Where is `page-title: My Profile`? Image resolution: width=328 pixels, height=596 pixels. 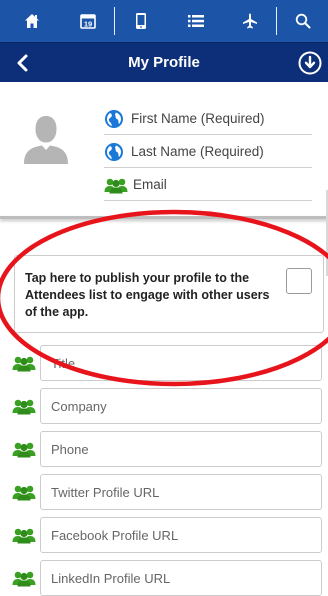 page-title: My Profile is located at coordinates (164, 62).